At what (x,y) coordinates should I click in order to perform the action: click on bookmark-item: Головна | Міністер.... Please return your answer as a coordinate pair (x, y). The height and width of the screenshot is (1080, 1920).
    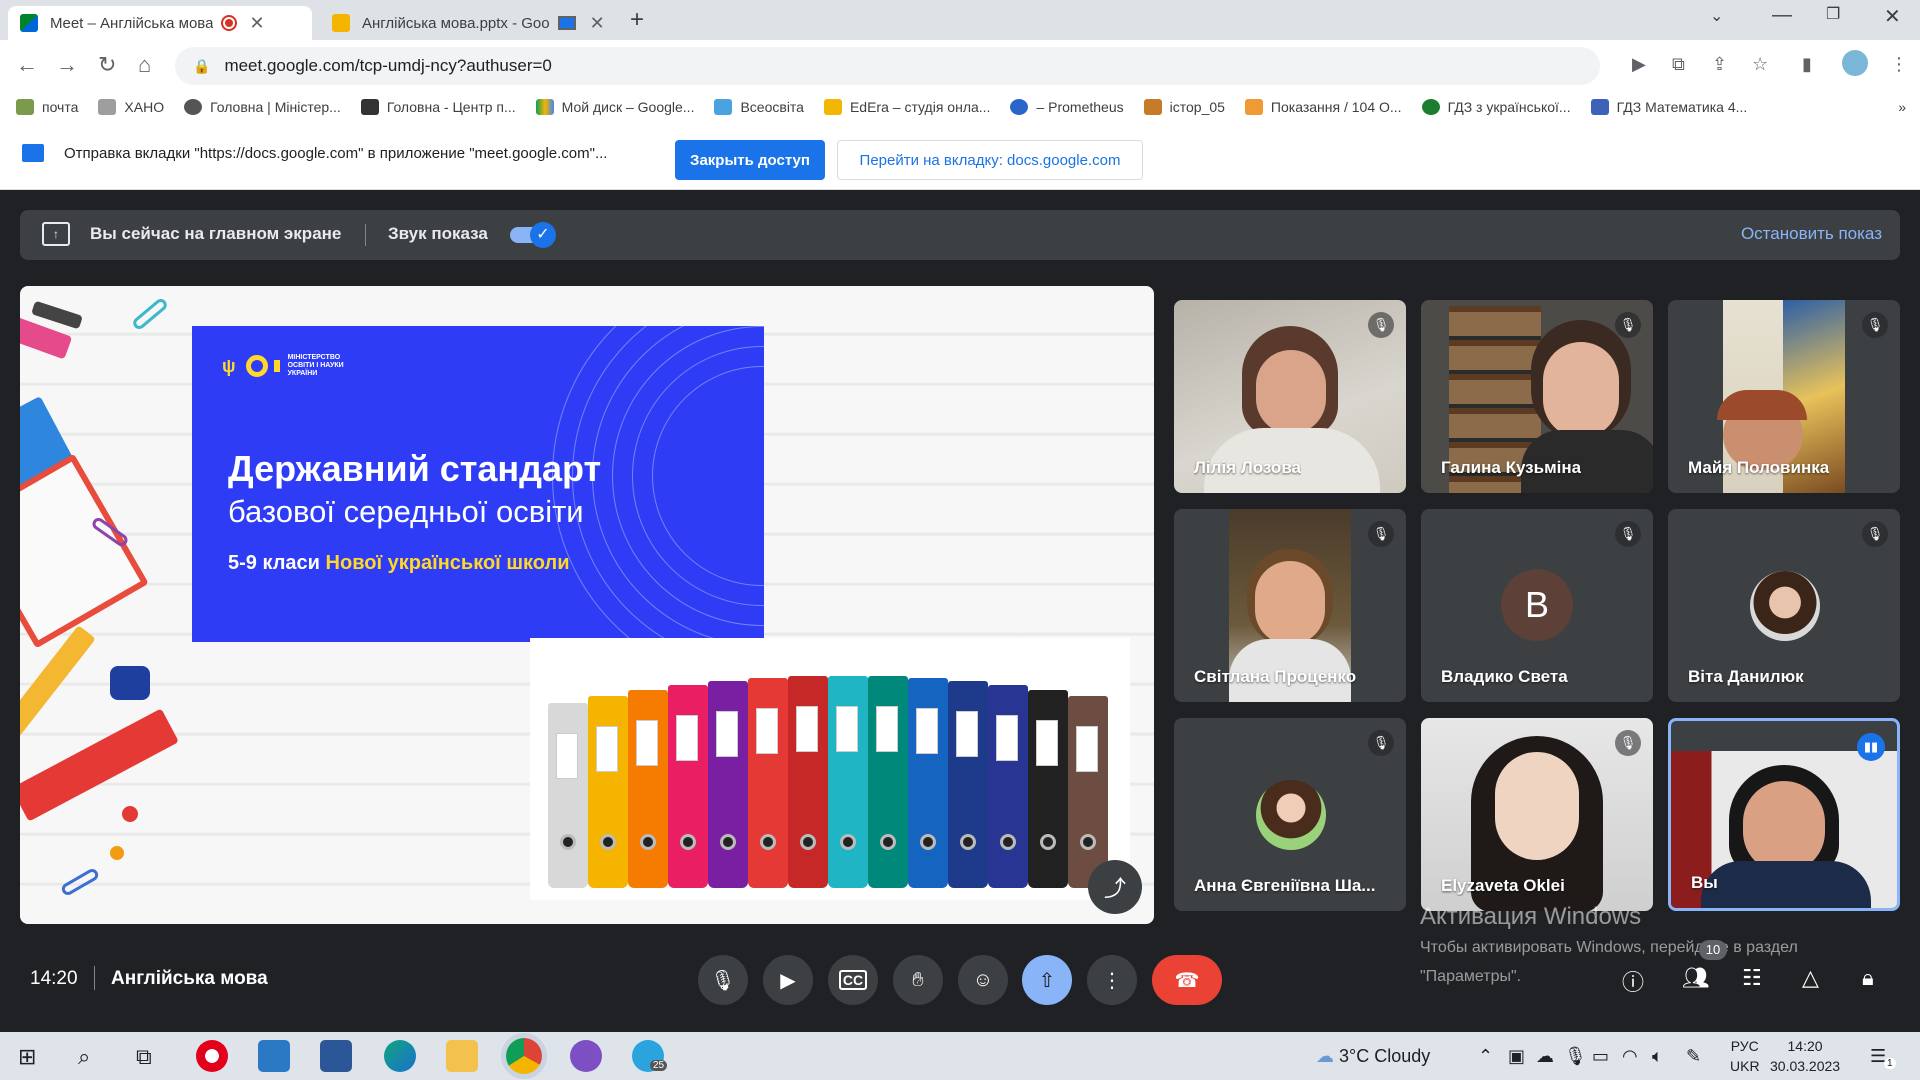
    Looking at the image, I should click on (262, 107).